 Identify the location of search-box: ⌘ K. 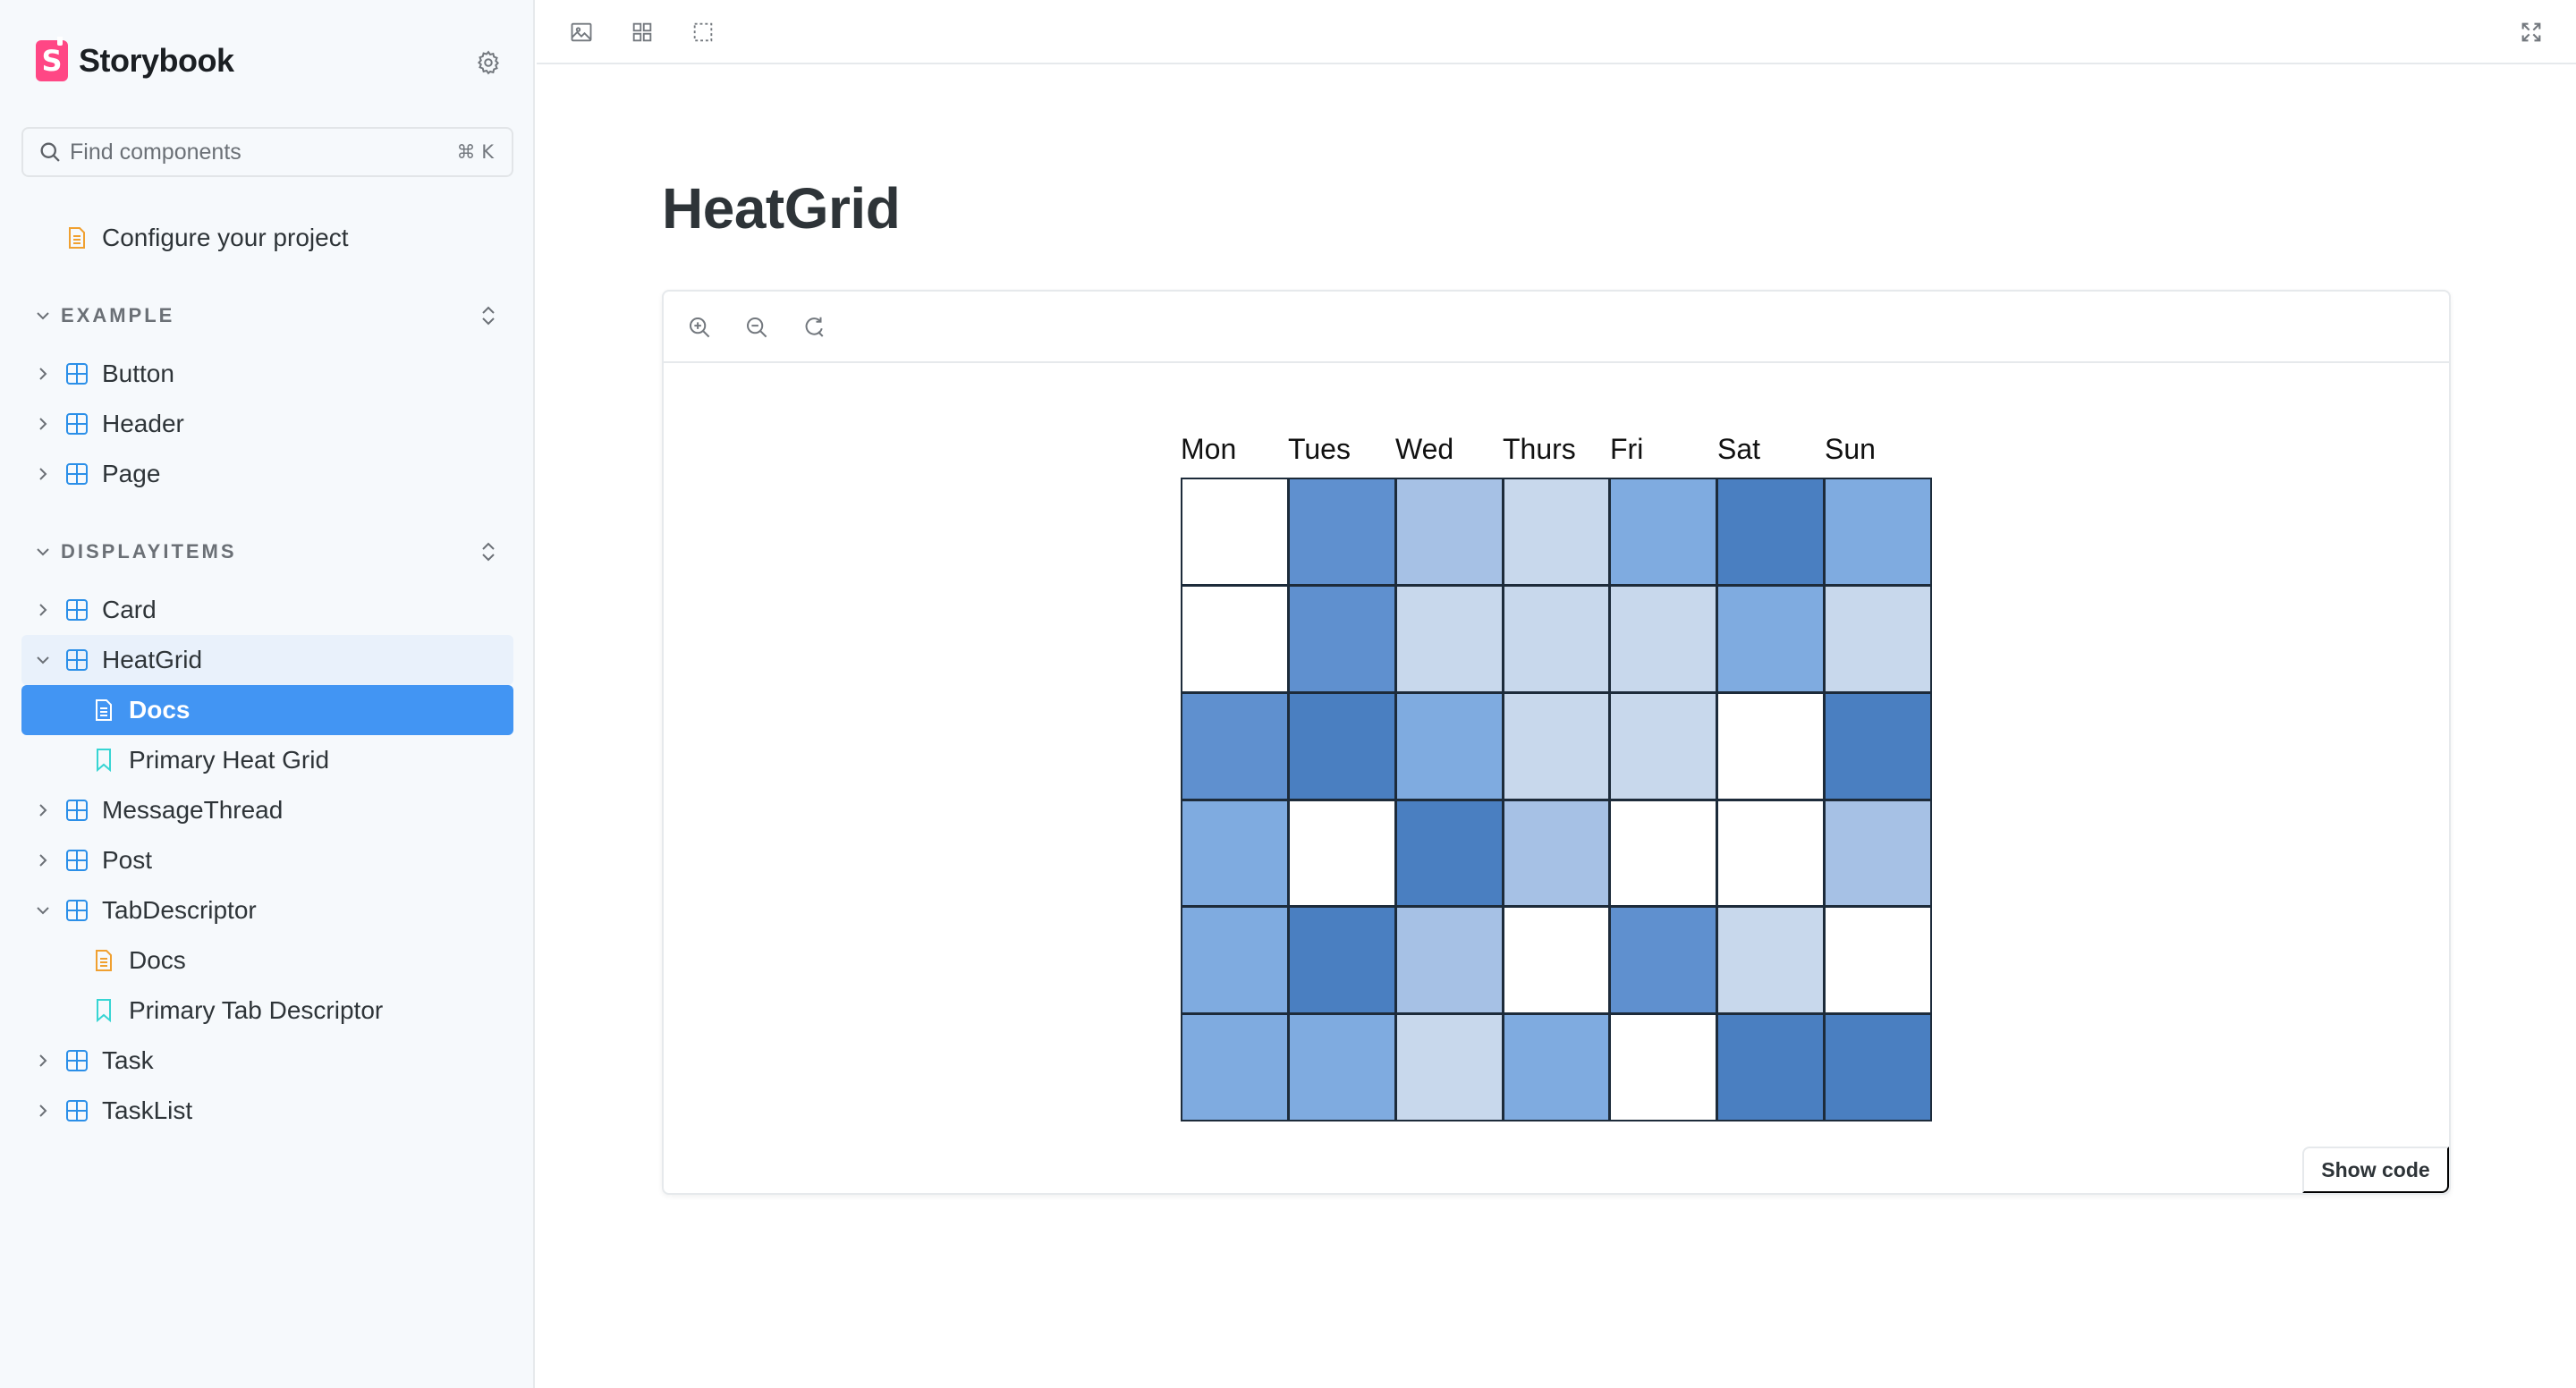
(267, 152).